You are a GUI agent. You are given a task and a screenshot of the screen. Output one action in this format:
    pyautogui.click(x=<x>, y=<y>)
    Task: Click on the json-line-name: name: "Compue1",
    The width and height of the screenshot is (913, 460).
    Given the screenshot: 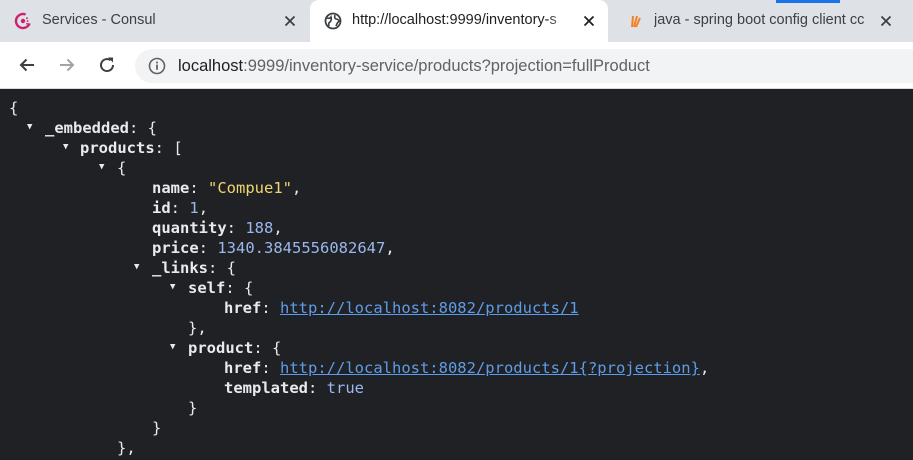 What is the action you would take?
    pyautogui.click(x=227, y=188)
    